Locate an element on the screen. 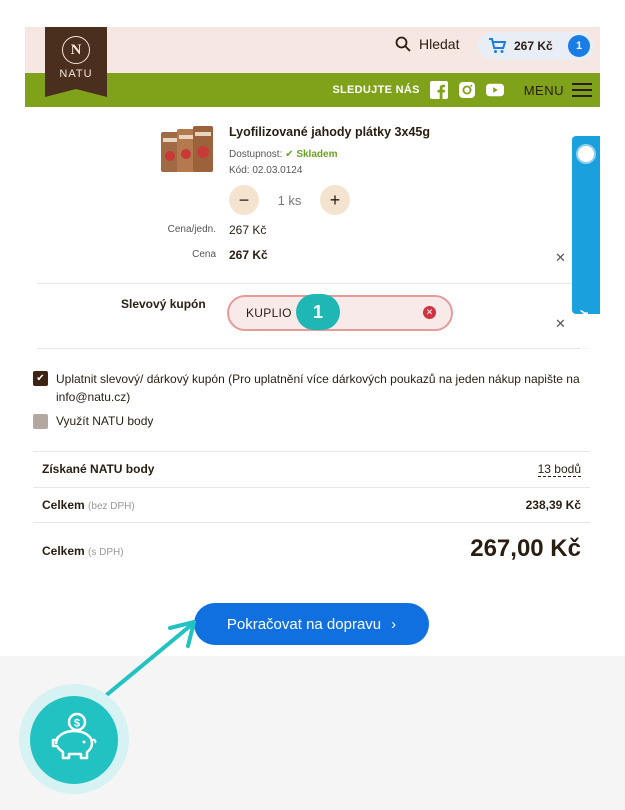  verified-reviews-tab: OVĚŘENO ZÁKAZNÍKY is located at coordinates (586, 286).